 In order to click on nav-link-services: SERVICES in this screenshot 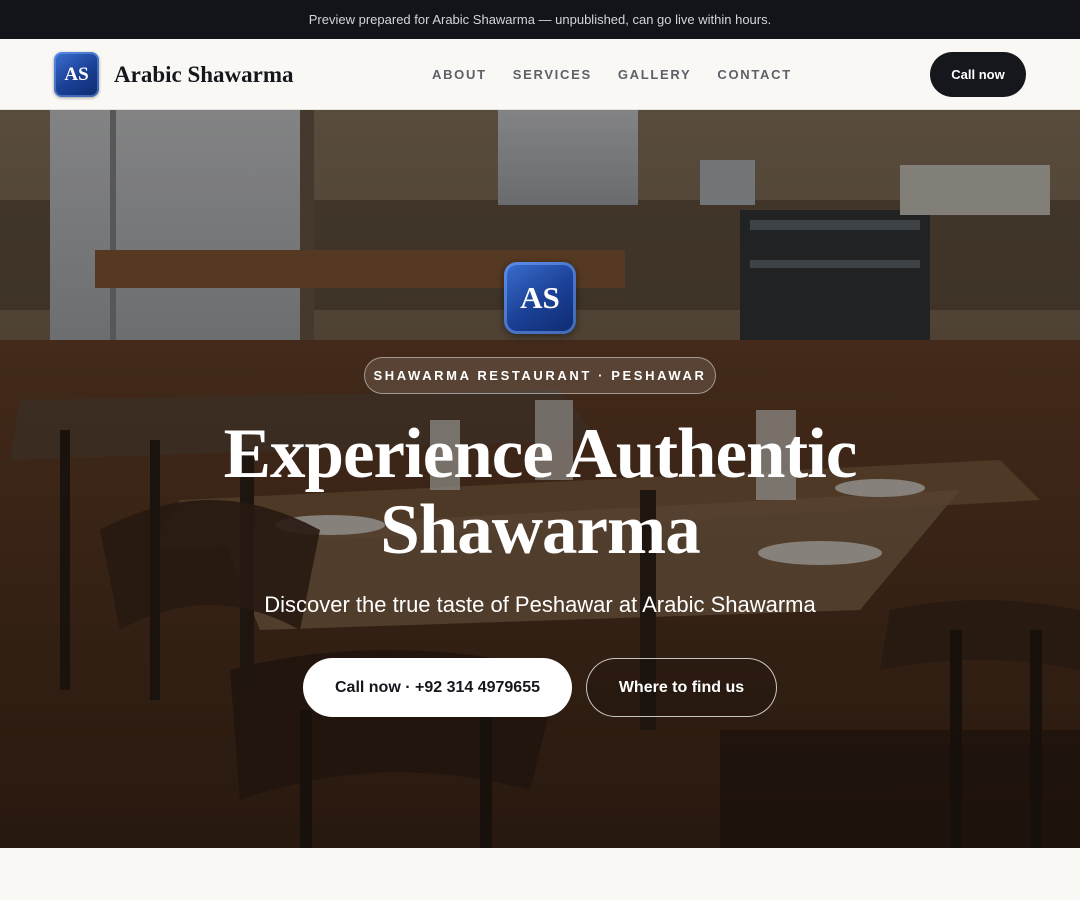, I will do `click(552, 74)`.